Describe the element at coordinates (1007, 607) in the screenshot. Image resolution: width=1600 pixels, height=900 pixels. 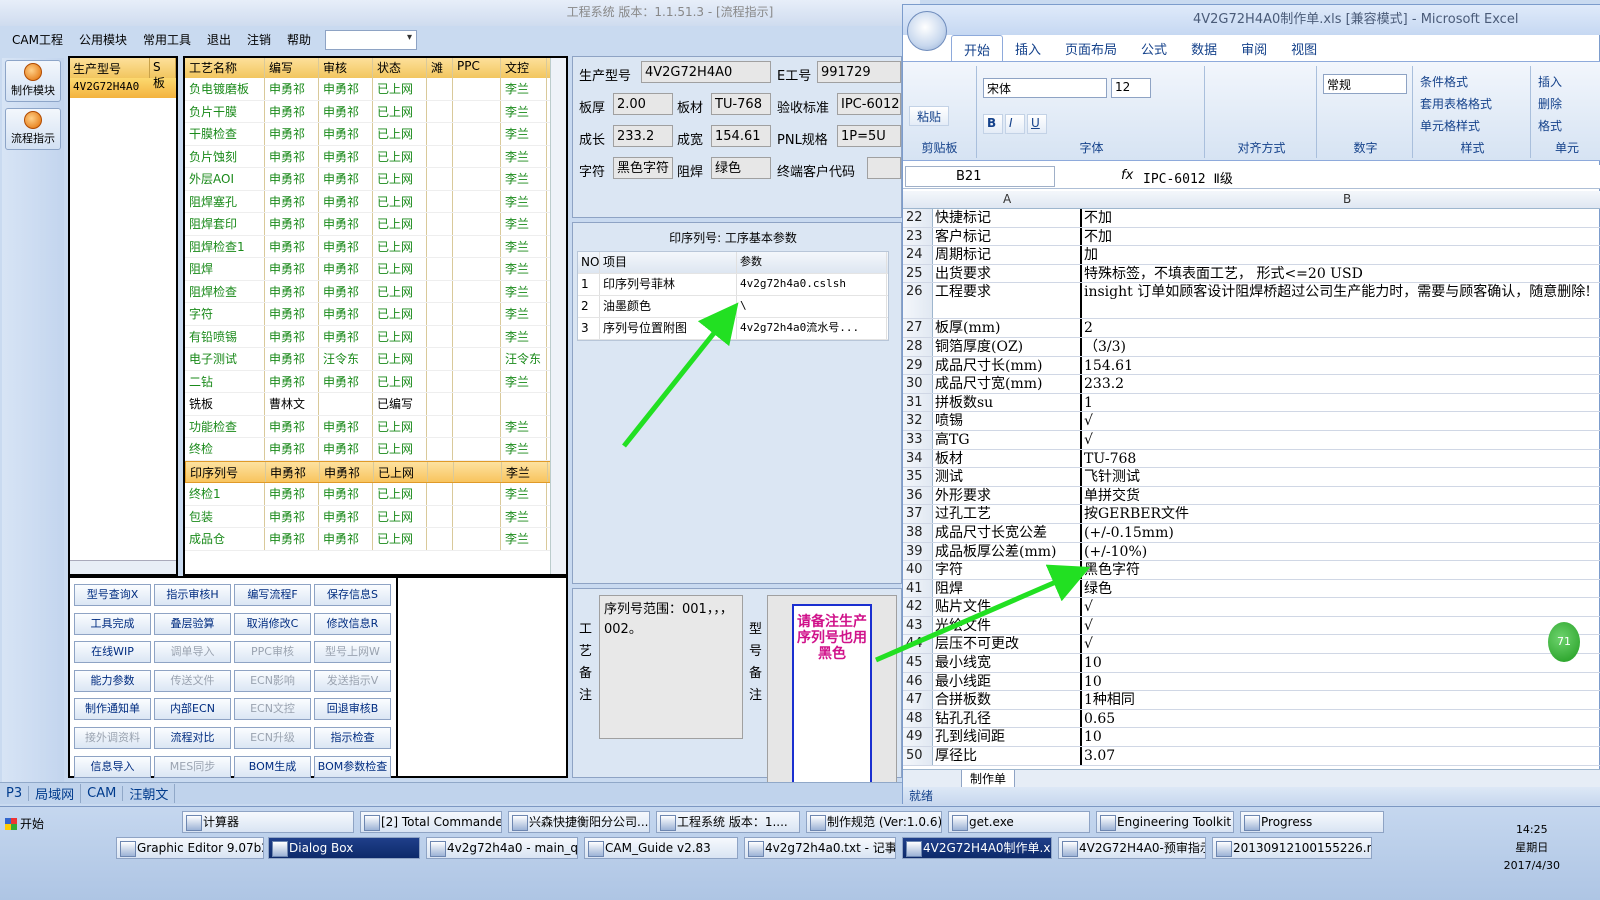
I see `sheet-cell: 贴片文件` at that location.